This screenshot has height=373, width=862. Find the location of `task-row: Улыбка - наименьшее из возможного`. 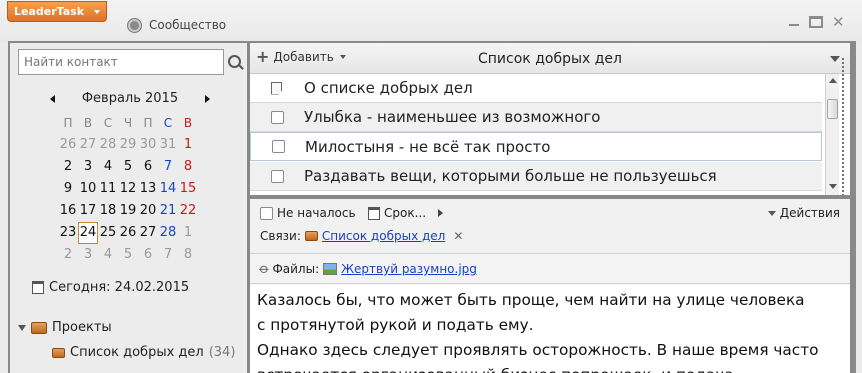

task-row: Улыбка - наименьшее из возможного is located at coordinates (536, 117).